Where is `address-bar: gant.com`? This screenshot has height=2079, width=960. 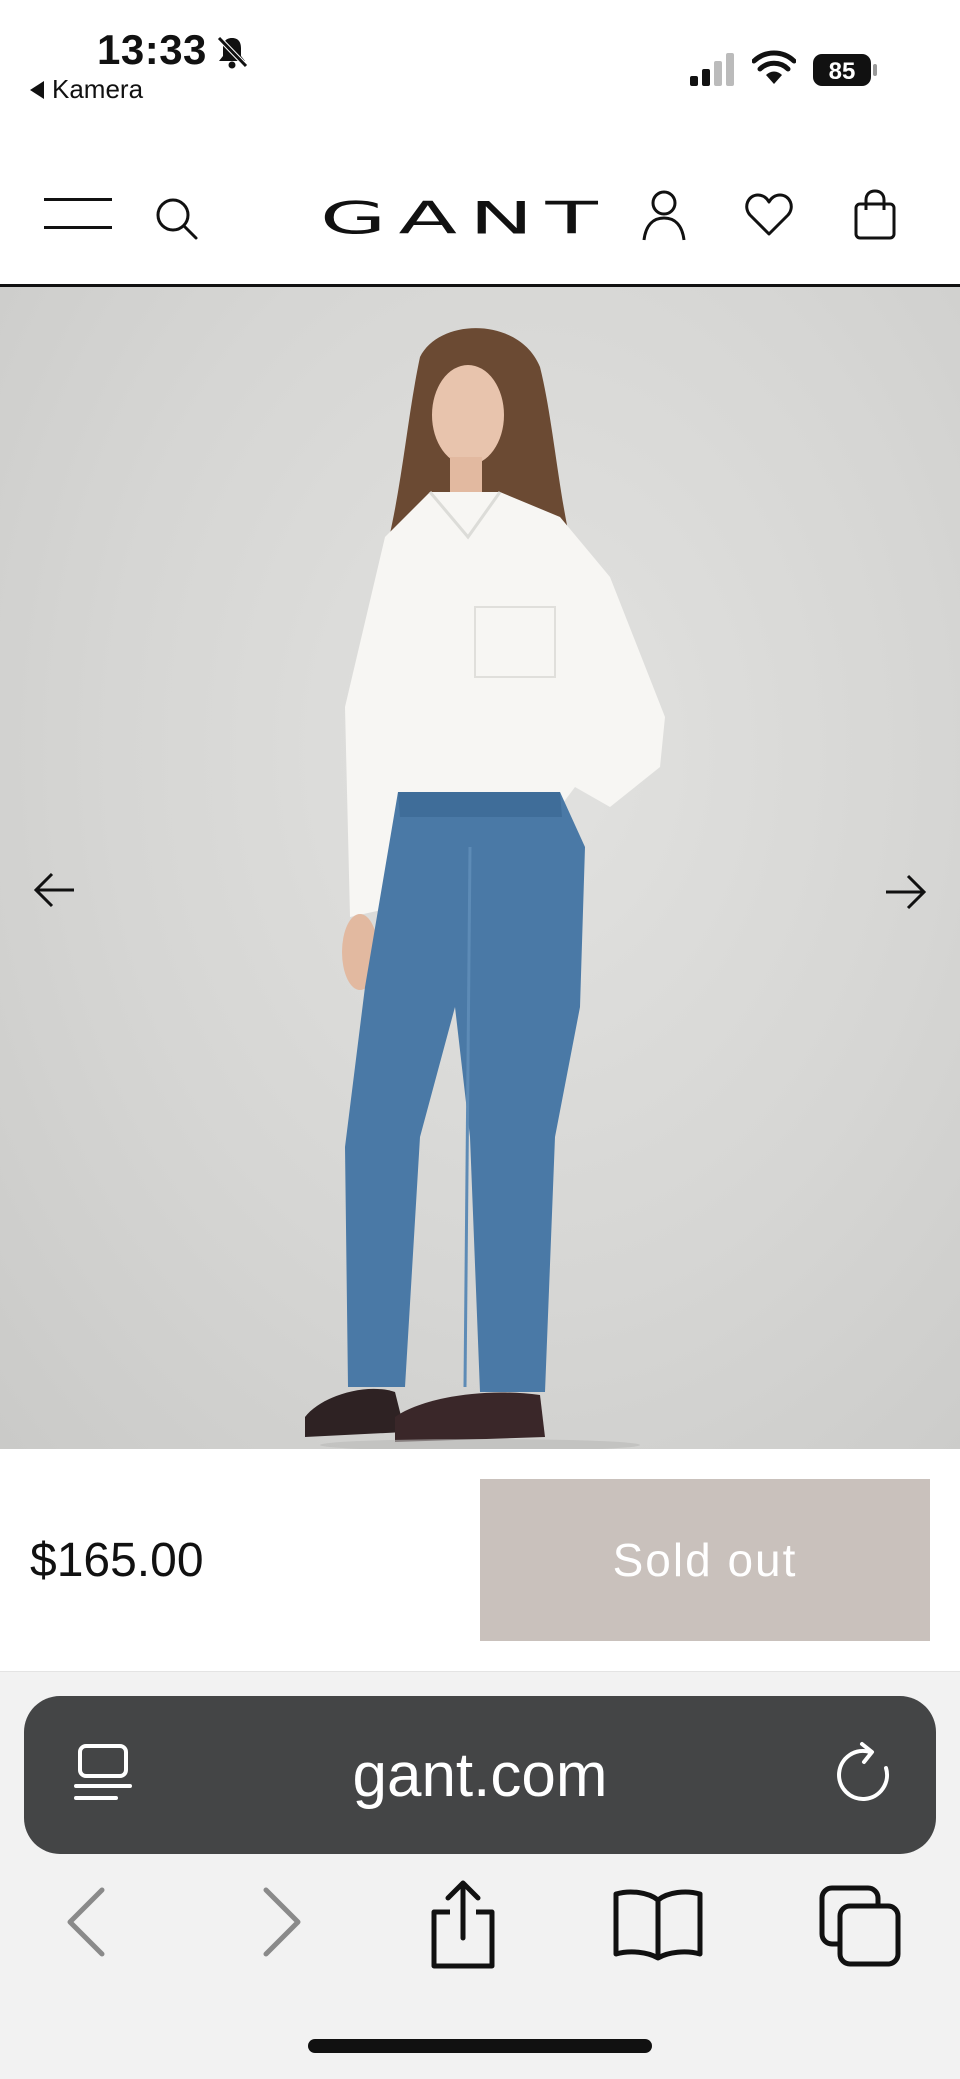
address-bar: gant.com is located at coordinates (480, 1775).